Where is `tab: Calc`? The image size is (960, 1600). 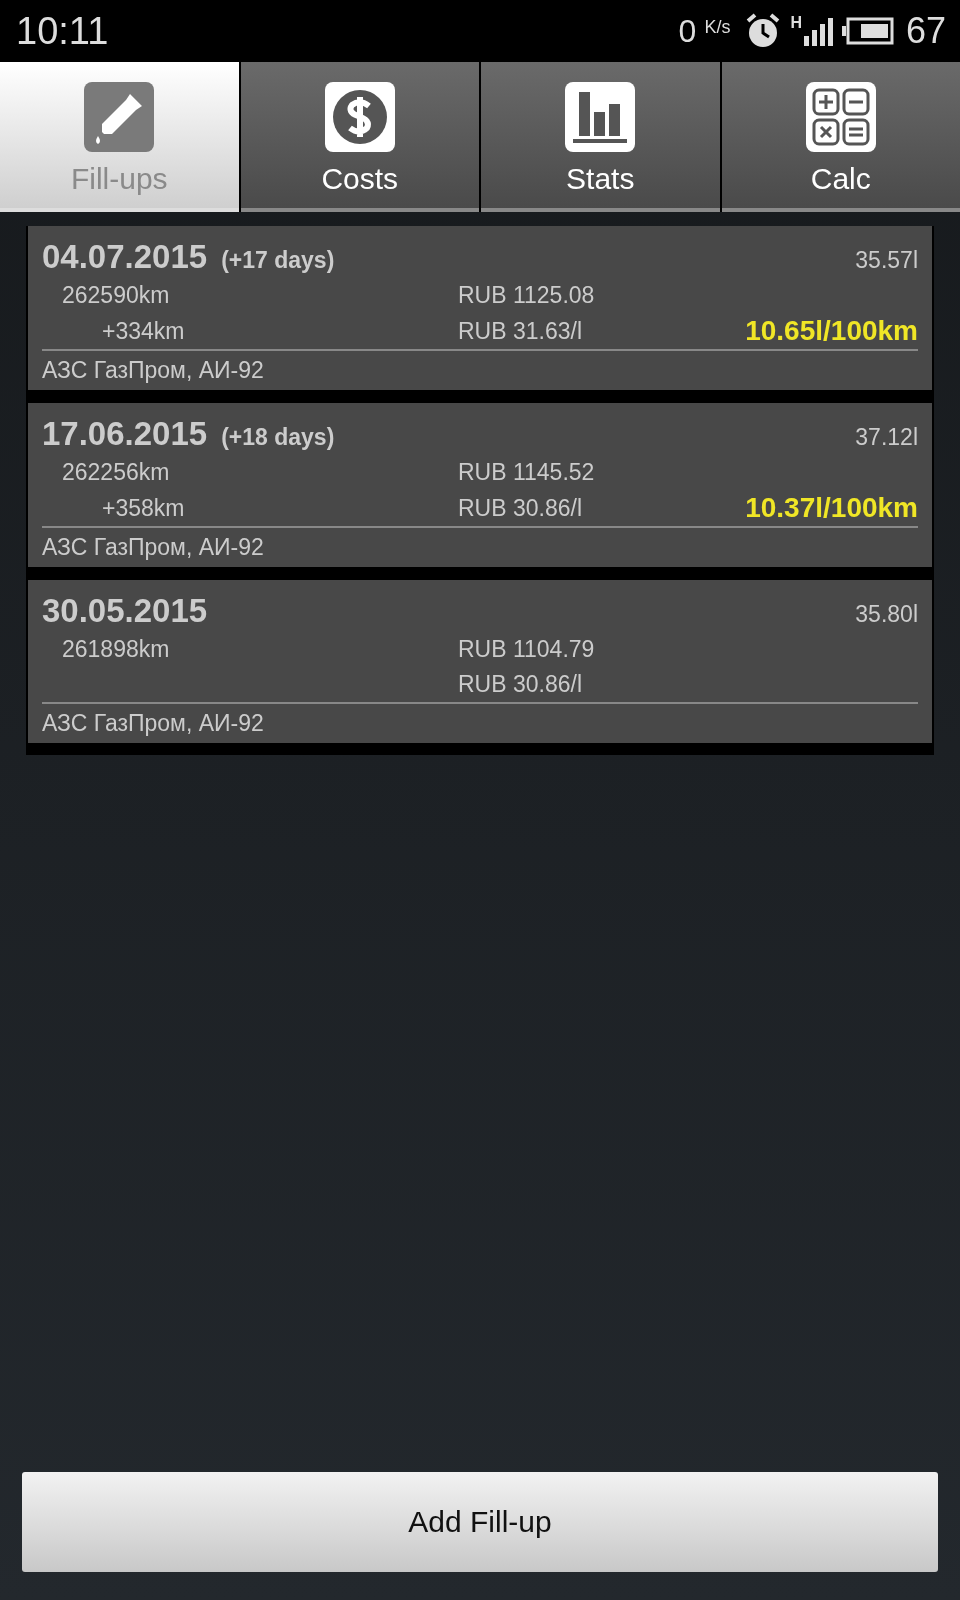 tab: Calc is located at coordinates (840, 137).